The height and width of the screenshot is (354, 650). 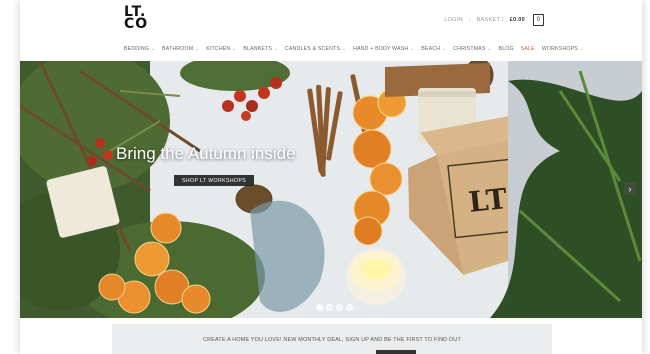 What do you see at coordinates (538, 20) in the screenshot?
I see `cart-count-badge: 0` at bounding box center [538, 20].